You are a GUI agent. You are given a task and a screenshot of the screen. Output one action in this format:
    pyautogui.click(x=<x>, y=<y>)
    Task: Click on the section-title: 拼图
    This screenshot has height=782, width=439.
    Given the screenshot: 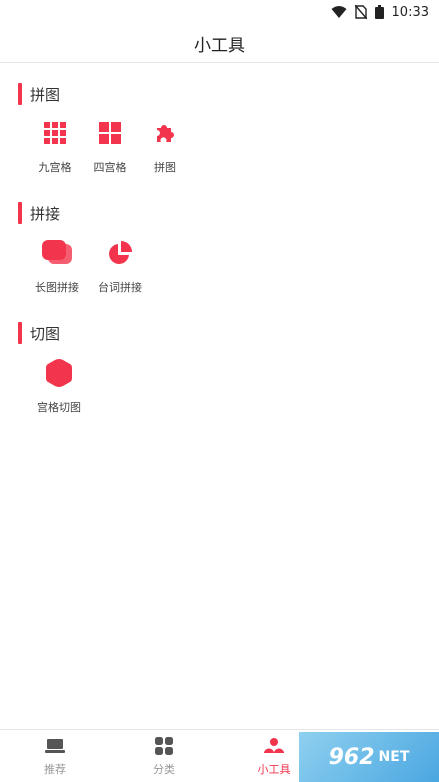 What is the action you would take?
    pyautogui.click(x=45, y=94)
    